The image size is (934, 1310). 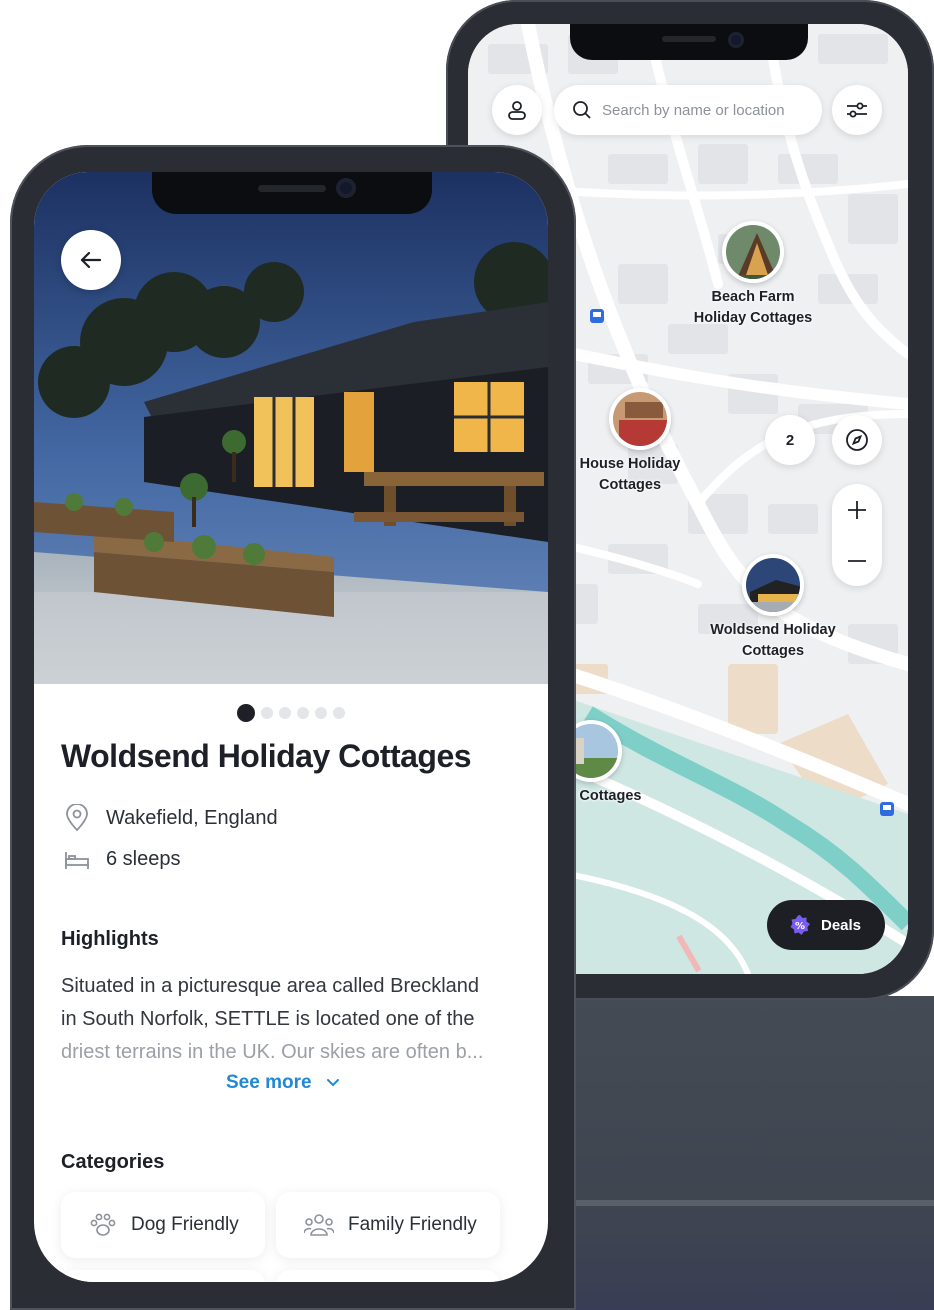 What do you see at coordinates (143, 859) in the screenshot?
I see `sleeps-text: 6 sleeps` at bounding box center [143, 859].